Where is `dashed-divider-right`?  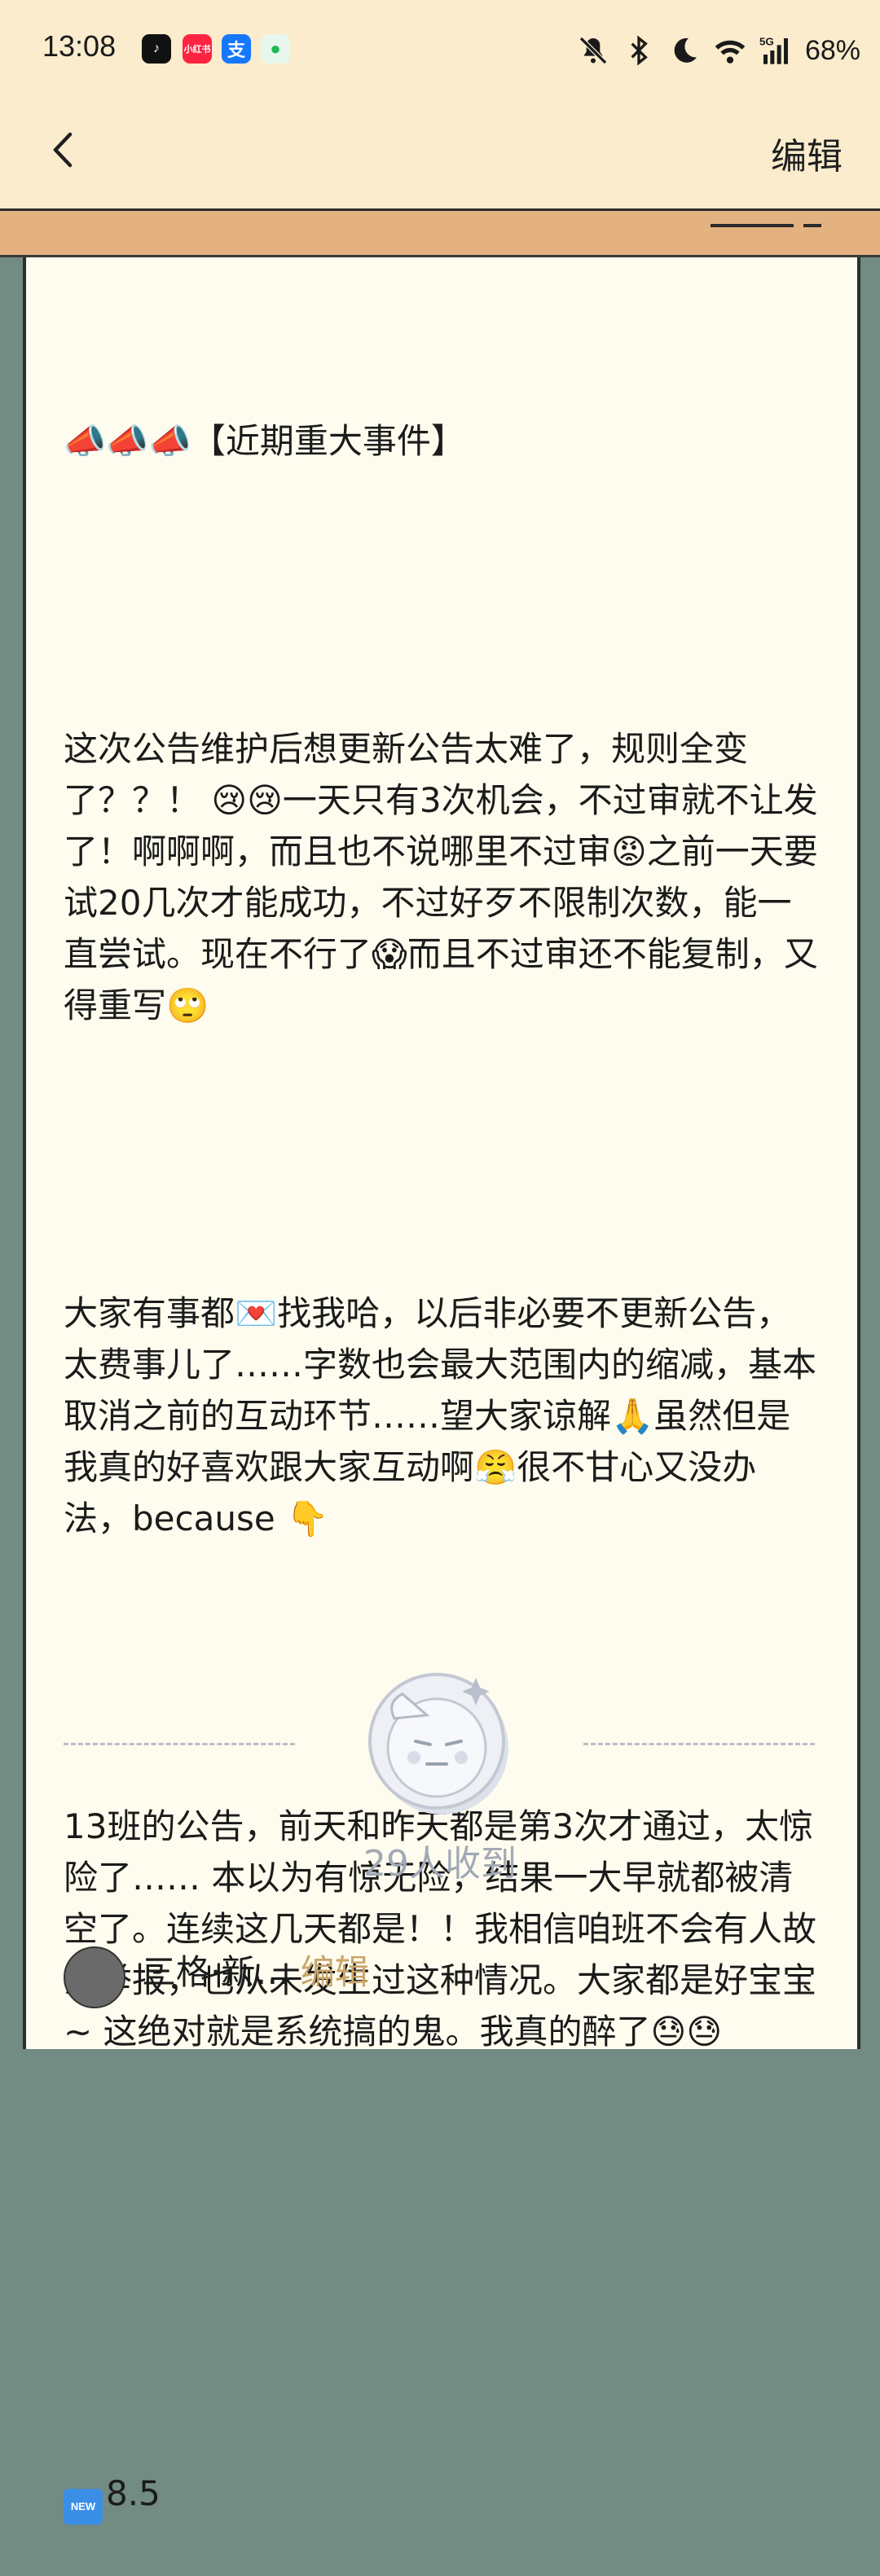
dashed-divider-right is located at coordinates (699, 1744).